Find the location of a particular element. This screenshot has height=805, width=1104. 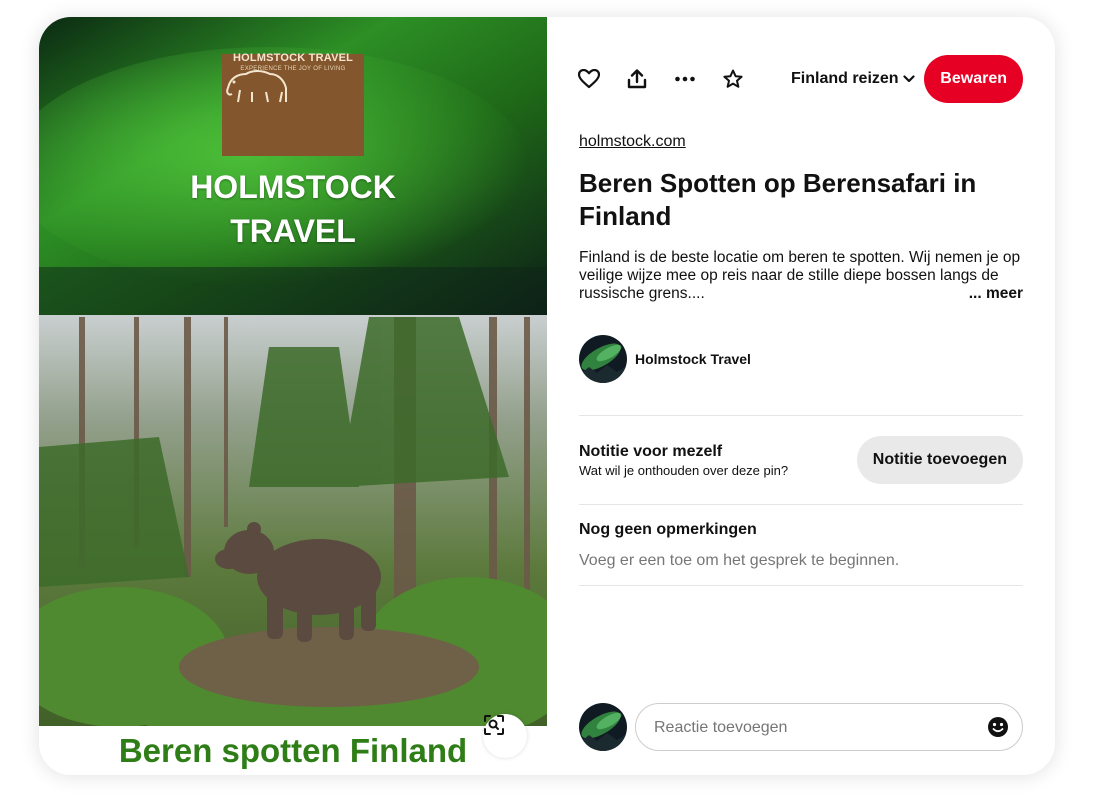

emoji-button is located at coordinates (998, 727).